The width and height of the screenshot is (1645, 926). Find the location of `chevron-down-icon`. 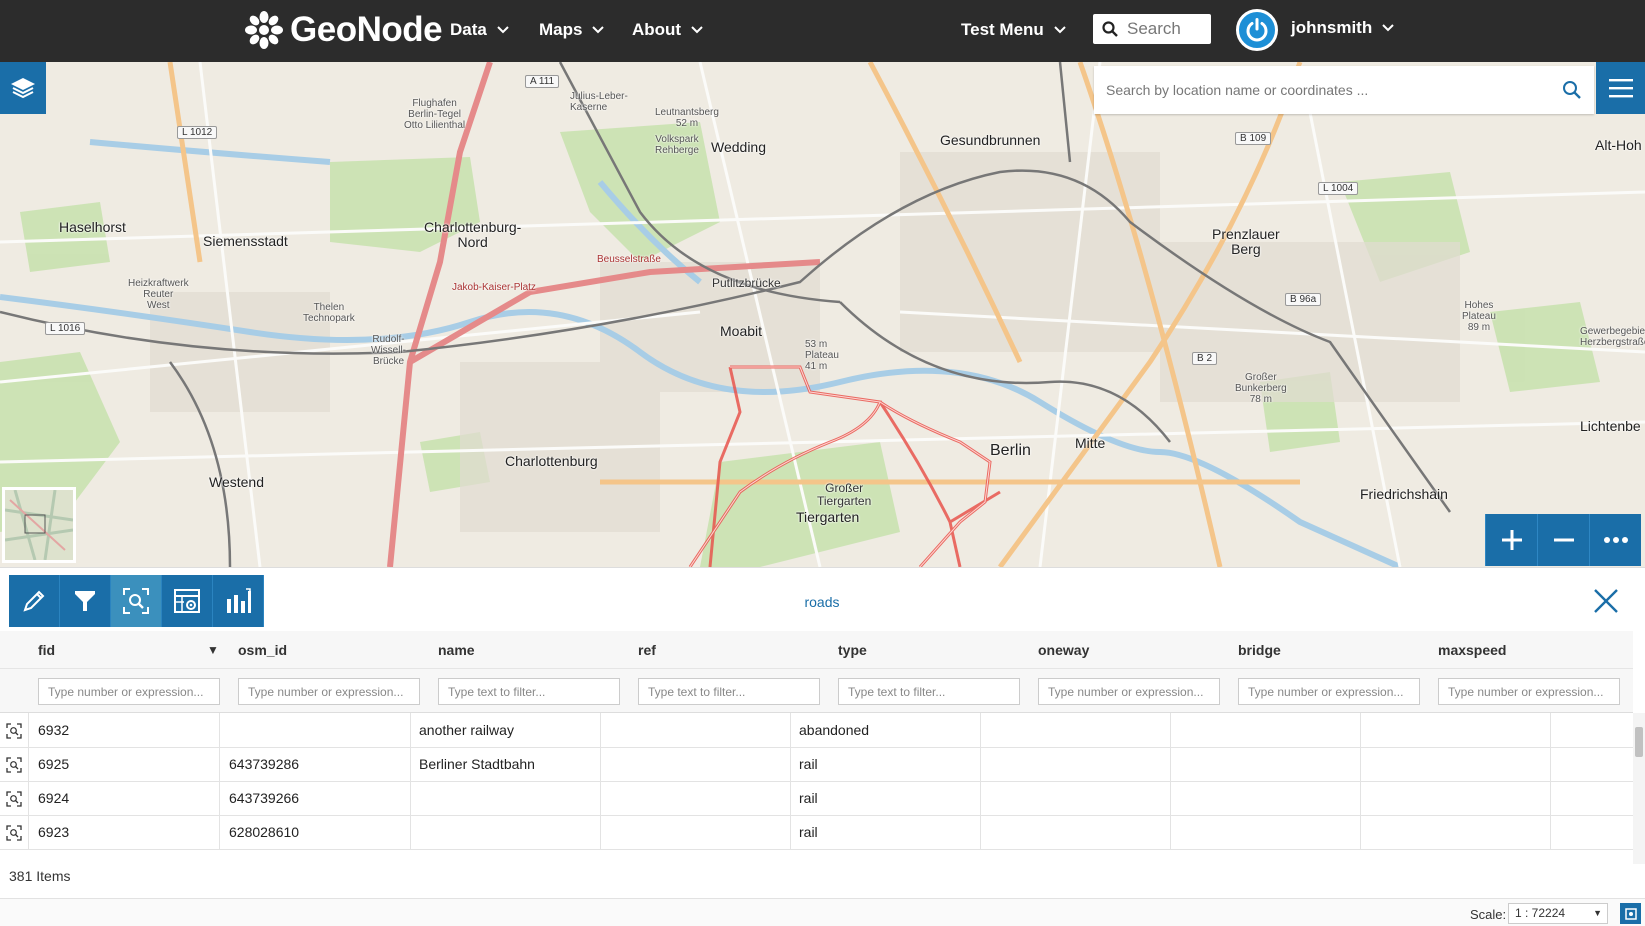

chevron-down-icon is located at coordinates (503, 30).